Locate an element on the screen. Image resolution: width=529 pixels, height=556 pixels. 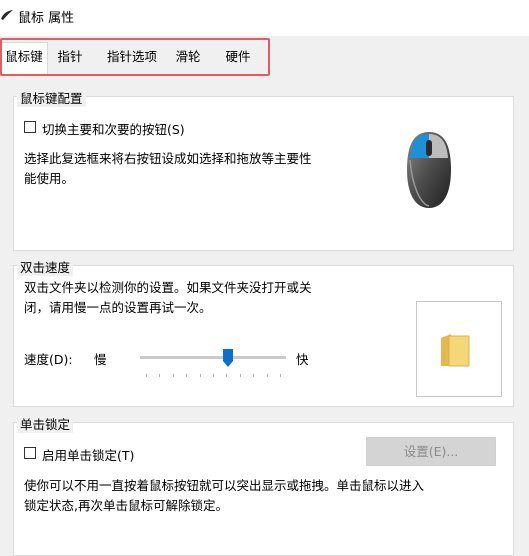
double-click-desc-2: 闭，请用慢一点的设置再试一次。 is located at coordinates (118, 307).